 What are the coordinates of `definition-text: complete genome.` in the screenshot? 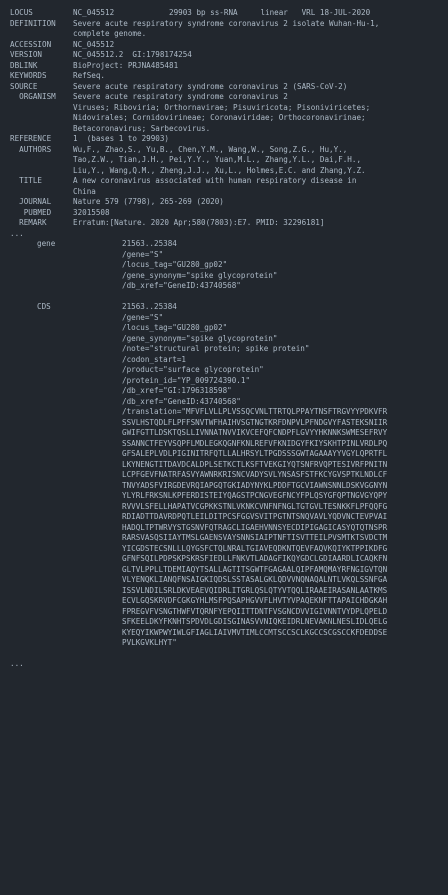 It's located at (110, 33).